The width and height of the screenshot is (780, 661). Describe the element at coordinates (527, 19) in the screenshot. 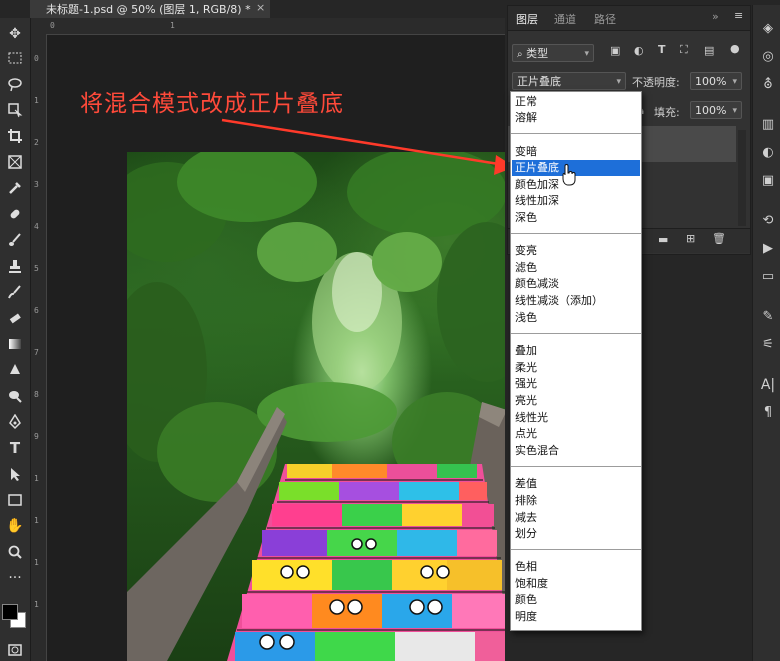

I see `tab-layers: 图层` at that location.